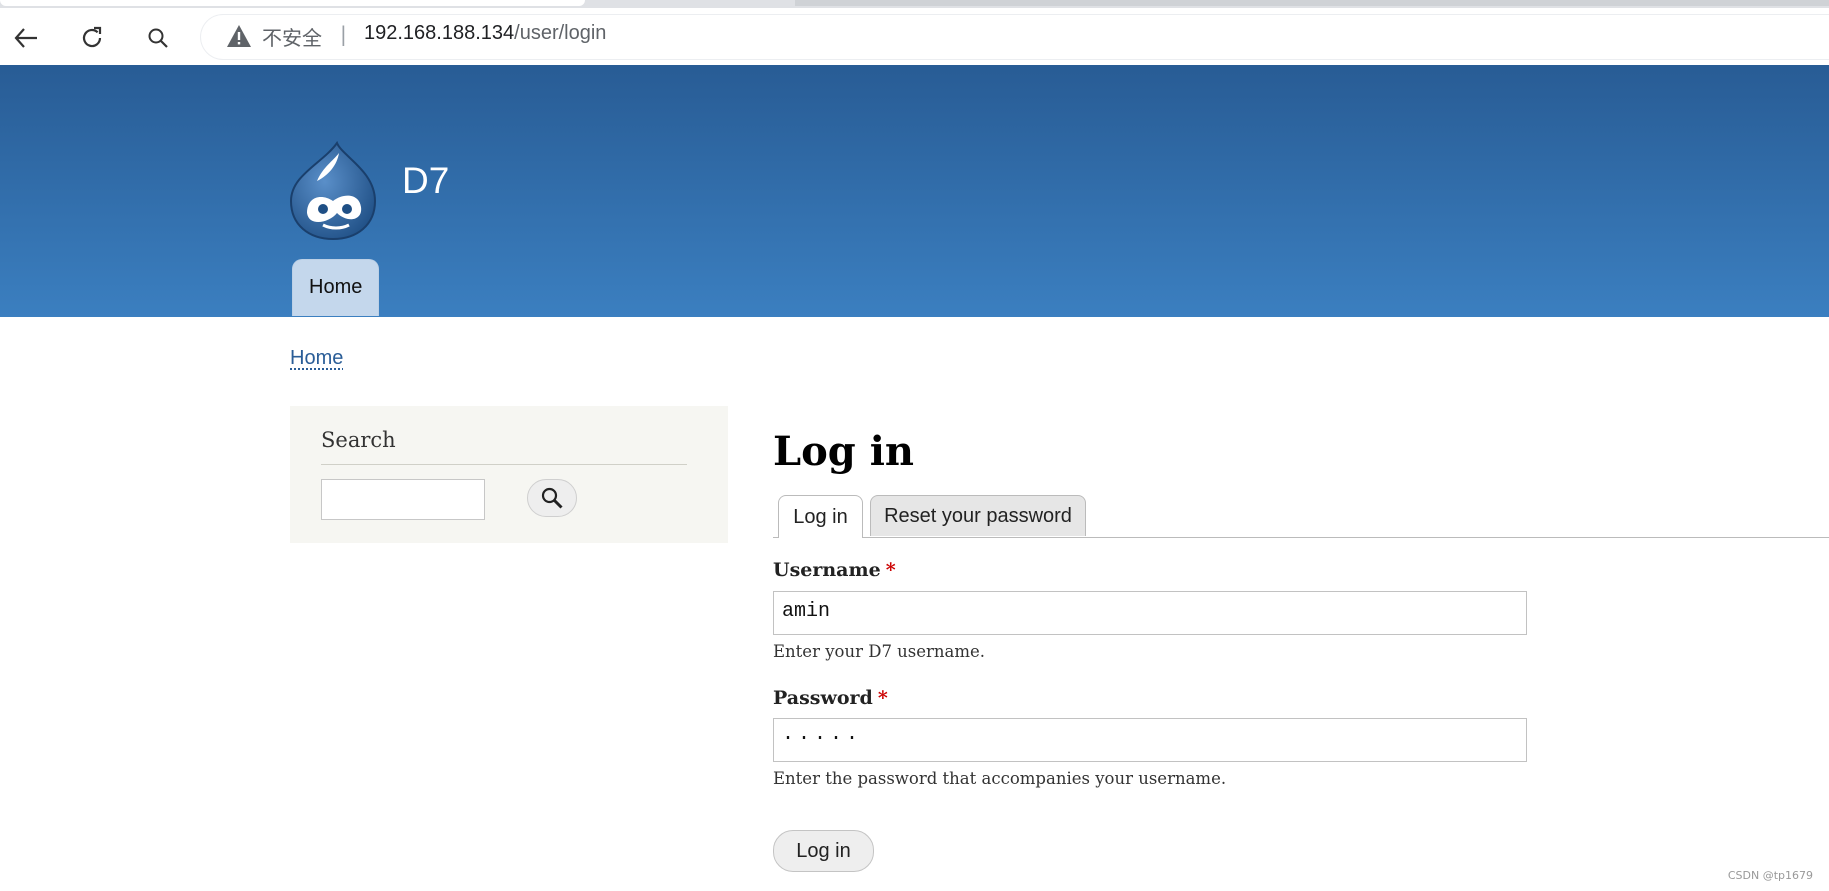 The height and width of the screenshot is (891, 1829). What do you see at coordinates (425, 181) in the screenshot?
I see `site-name: D7` at bounding box center [425, 181].